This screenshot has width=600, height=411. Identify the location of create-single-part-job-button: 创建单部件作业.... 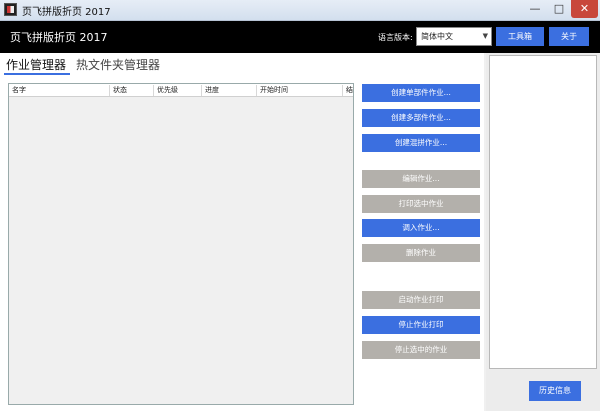
(421, 93).